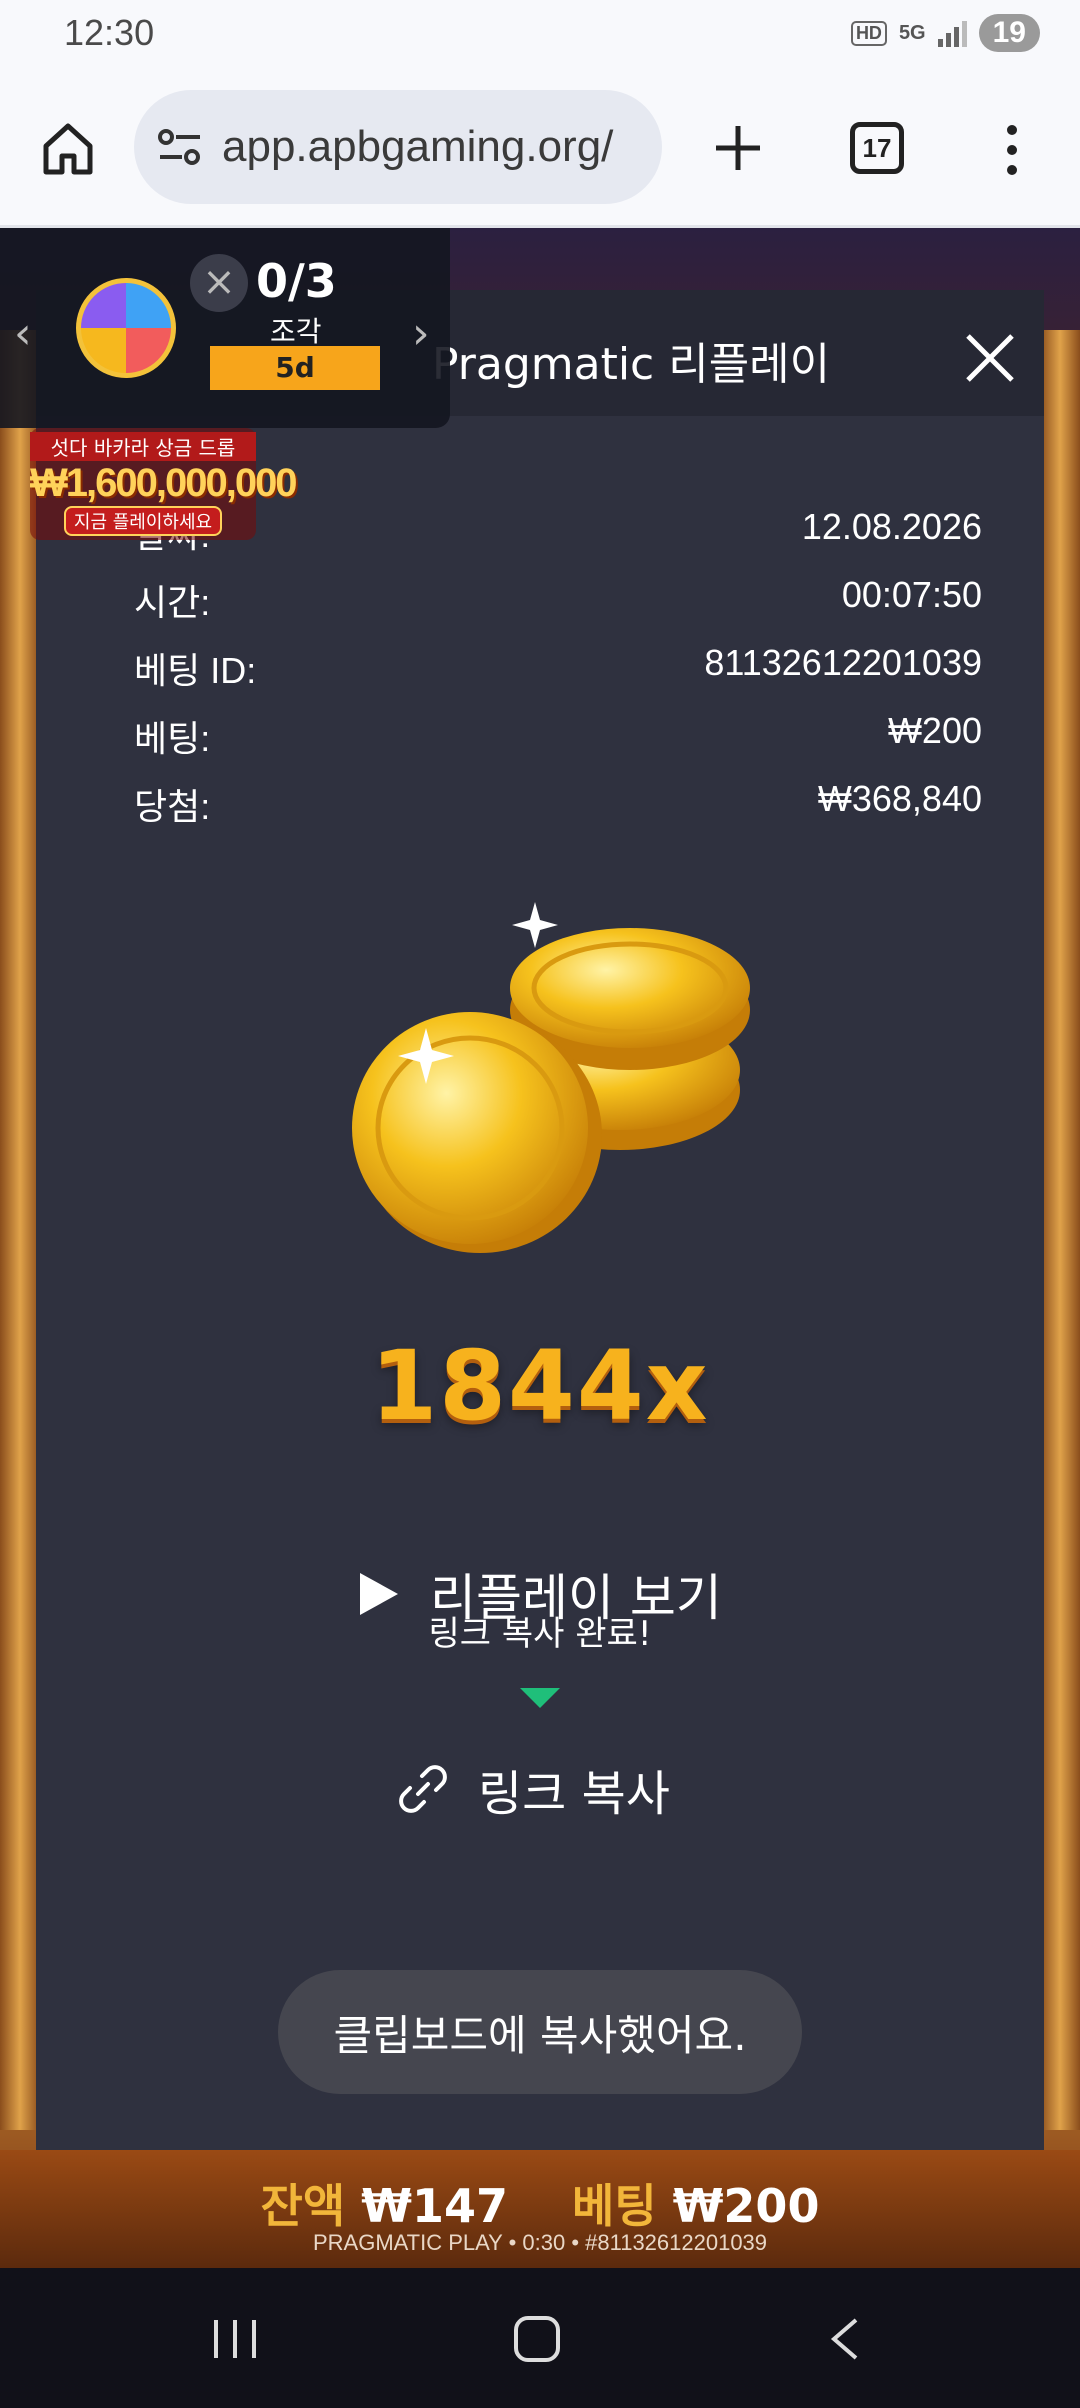 The height and width of the screenshot is (2408, 1080). I want to click on balance-label: 잔액, so click(303, 2206).